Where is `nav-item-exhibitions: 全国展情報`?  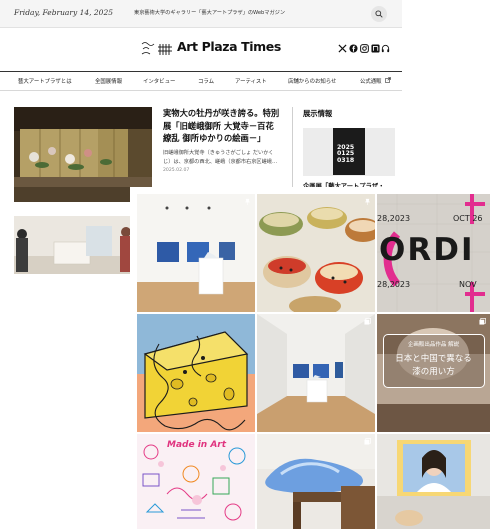 nav-item-exhibitions: 全国展情報 is located at coordinates (108, 81).